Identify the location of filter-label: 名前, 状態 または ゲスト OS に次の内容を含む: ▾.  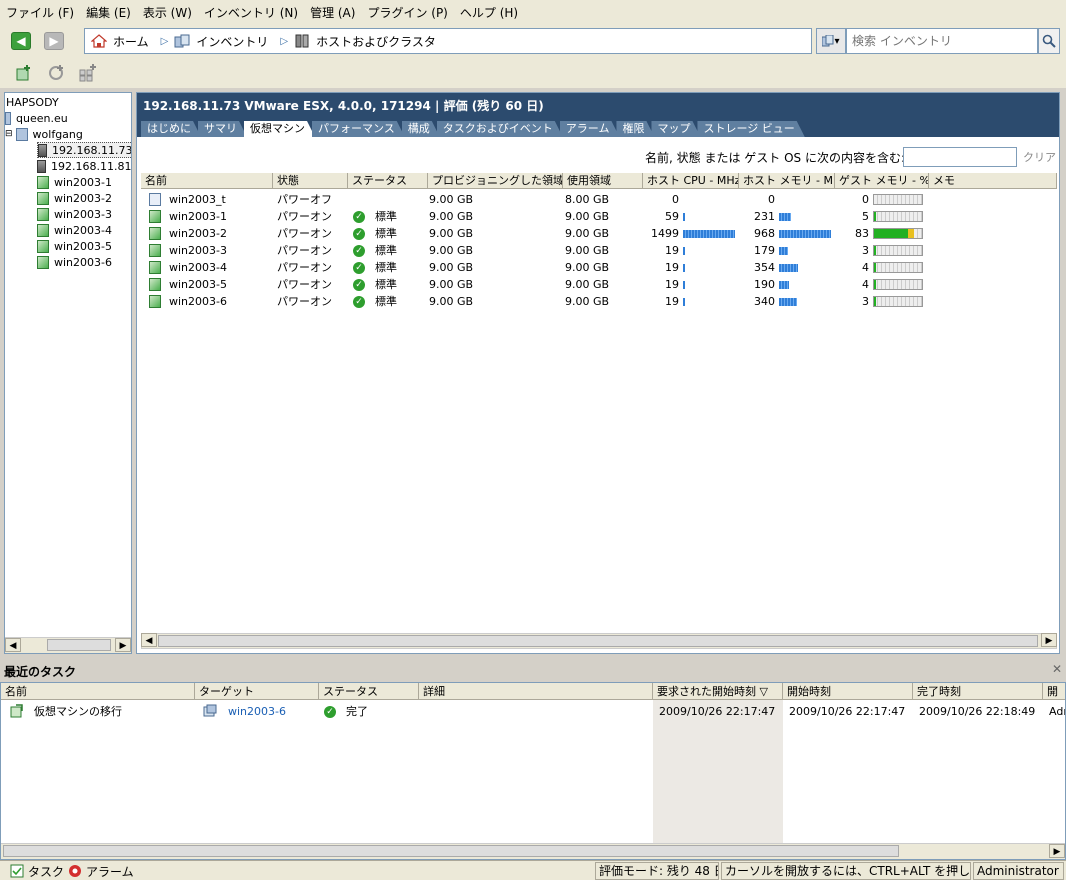
(780, 157).